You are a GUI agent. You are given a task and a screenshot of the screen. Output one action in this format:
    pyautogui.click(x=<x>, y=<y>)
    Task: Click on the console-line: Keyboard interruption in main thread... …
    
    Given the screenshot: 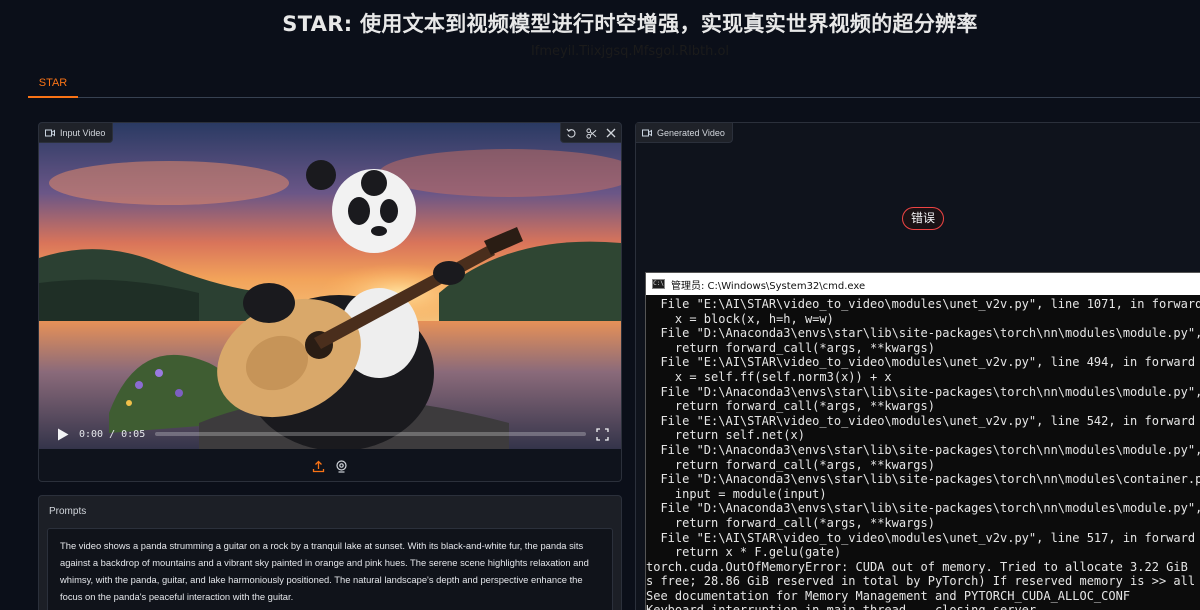 What is the action you would take?
    pyautogui.click(x=923, y=606)
    